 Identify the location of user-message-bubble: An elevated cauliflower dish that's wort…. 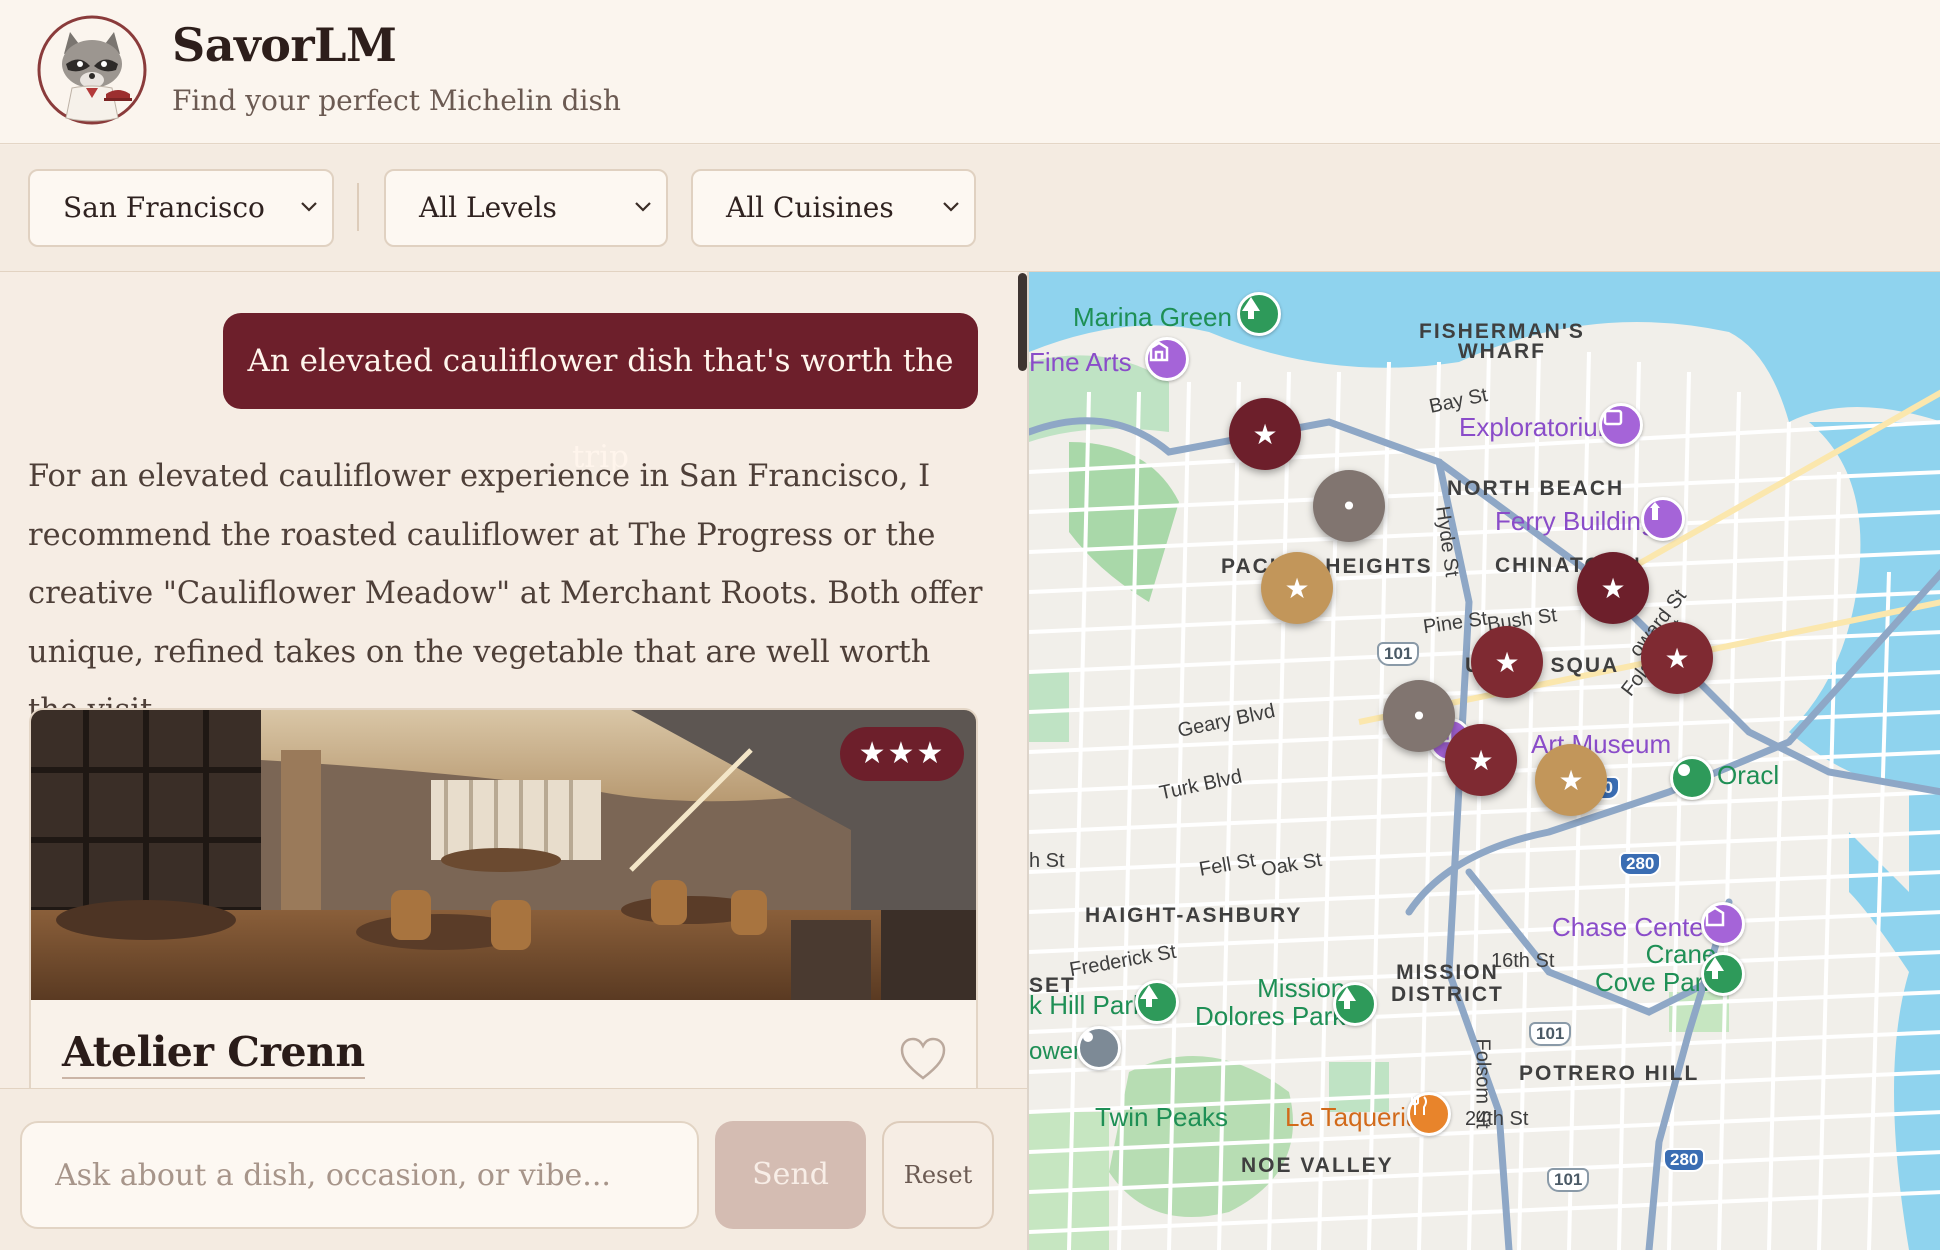
(600, 394).